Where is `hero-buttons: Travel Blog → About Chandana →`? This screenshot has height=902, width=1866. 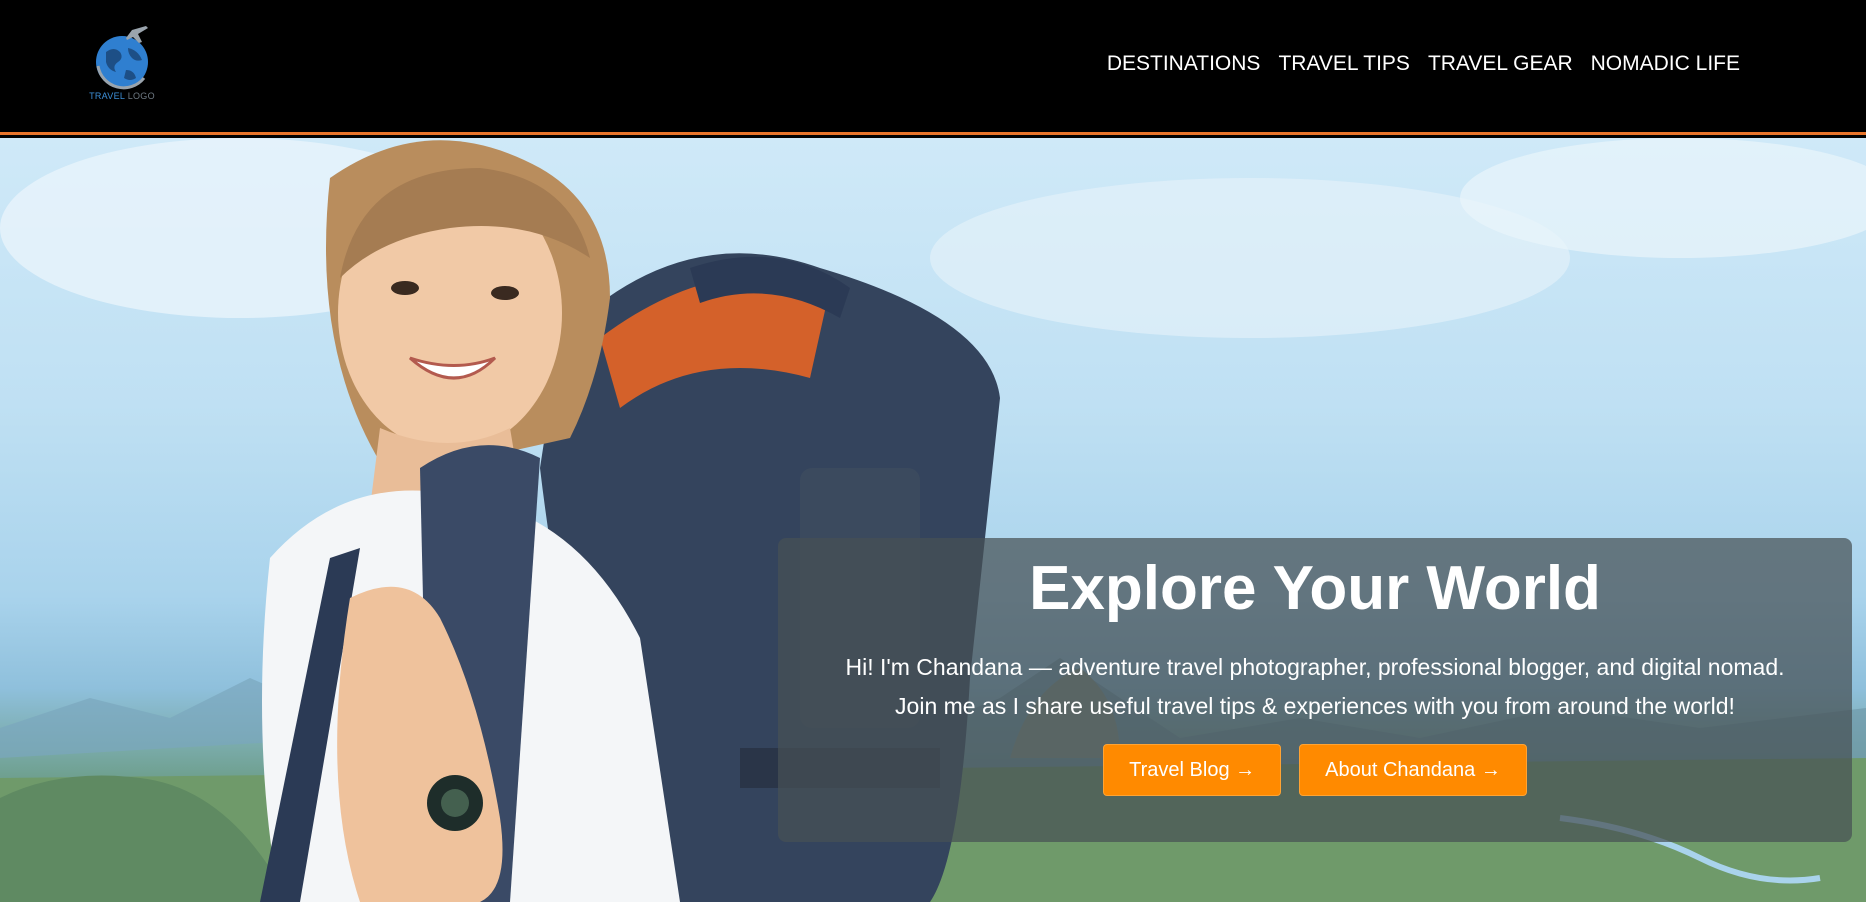
hero-buttons: Travel Blog → About Chandana → is located at coordinates (1315, 770).